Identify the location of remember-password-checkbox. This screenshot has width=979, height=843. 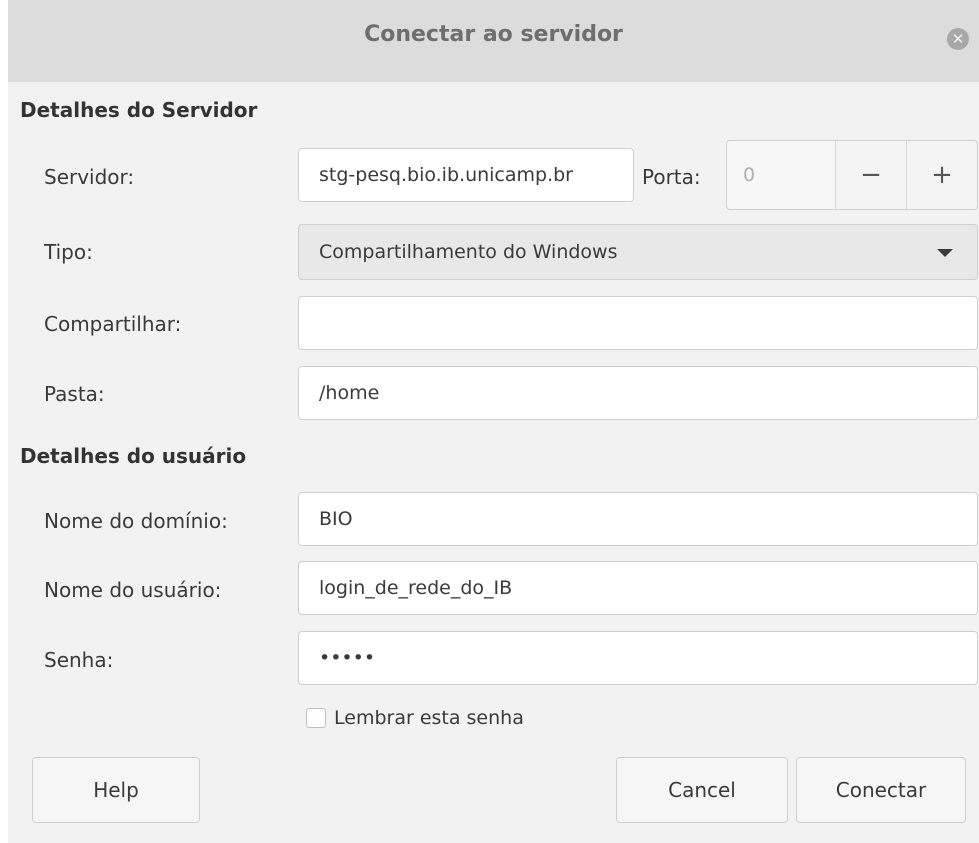
(316, 718).